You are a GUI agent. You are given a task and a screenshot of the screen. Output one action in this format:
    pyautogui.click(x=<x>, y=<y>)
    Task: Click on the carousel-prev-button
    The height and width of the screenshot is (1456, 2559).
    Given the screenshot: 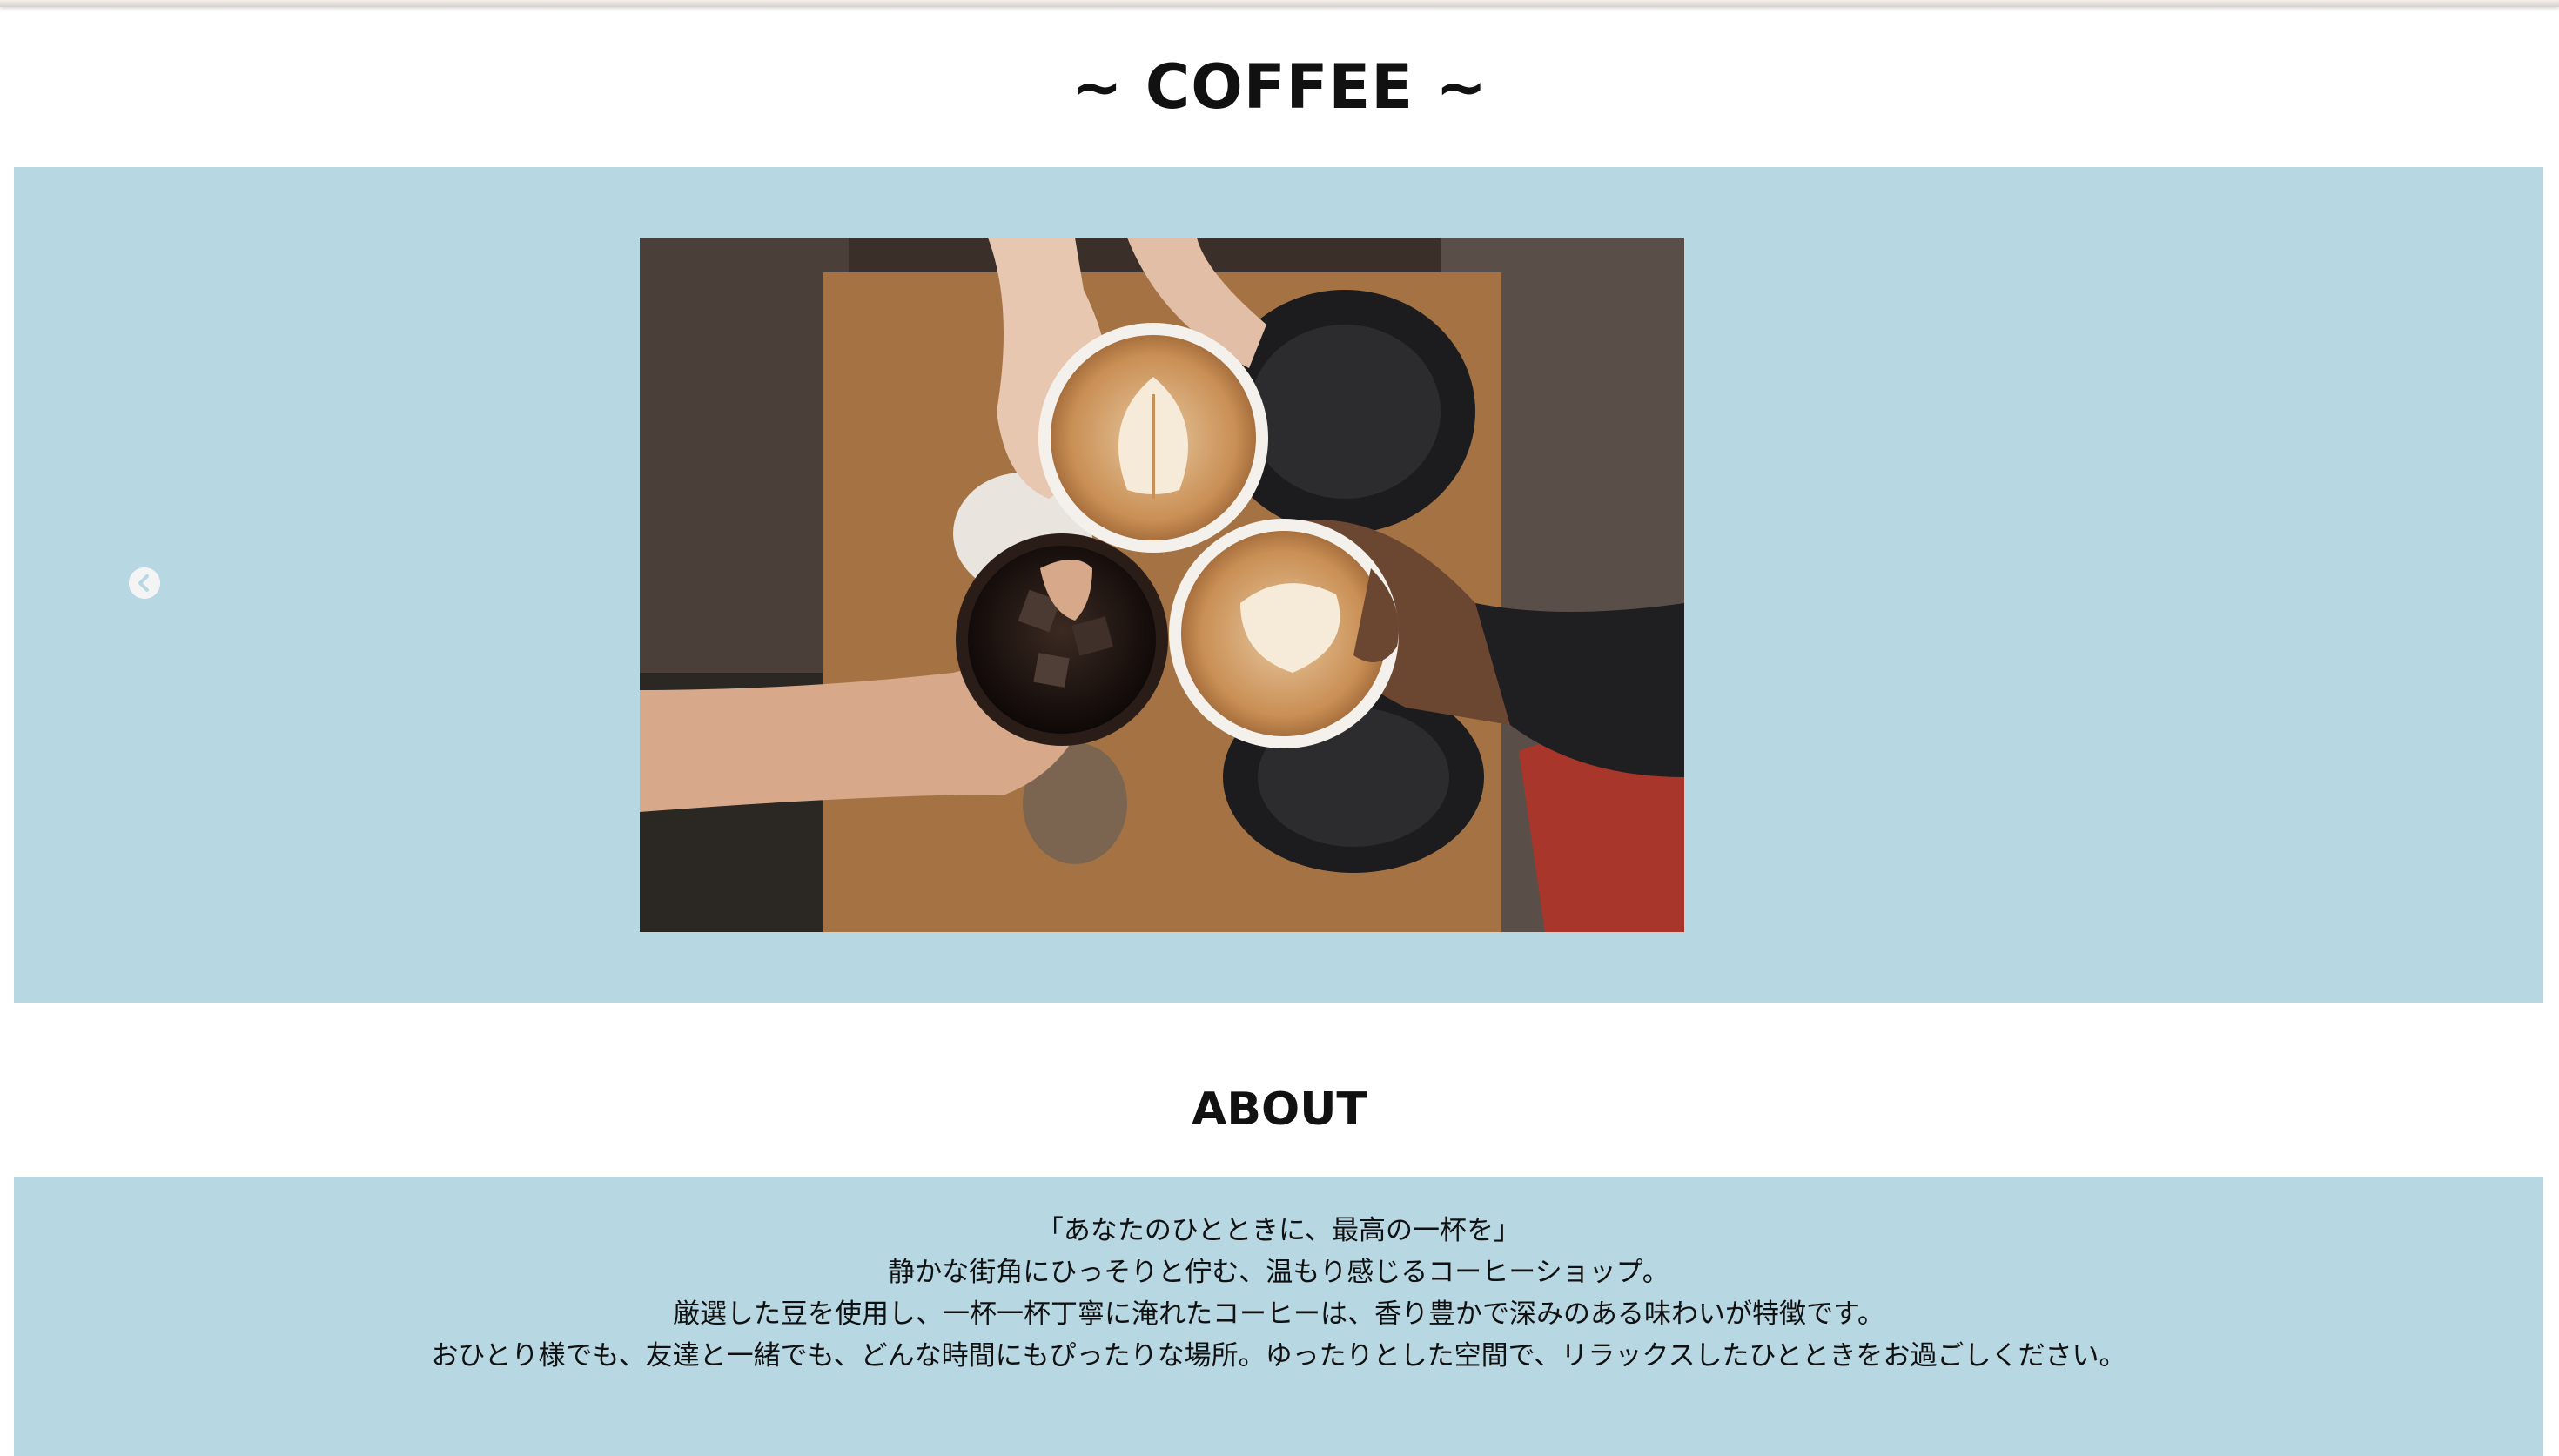 What is the action you would take?
    pyautogui.click(x=144, y=583)
    